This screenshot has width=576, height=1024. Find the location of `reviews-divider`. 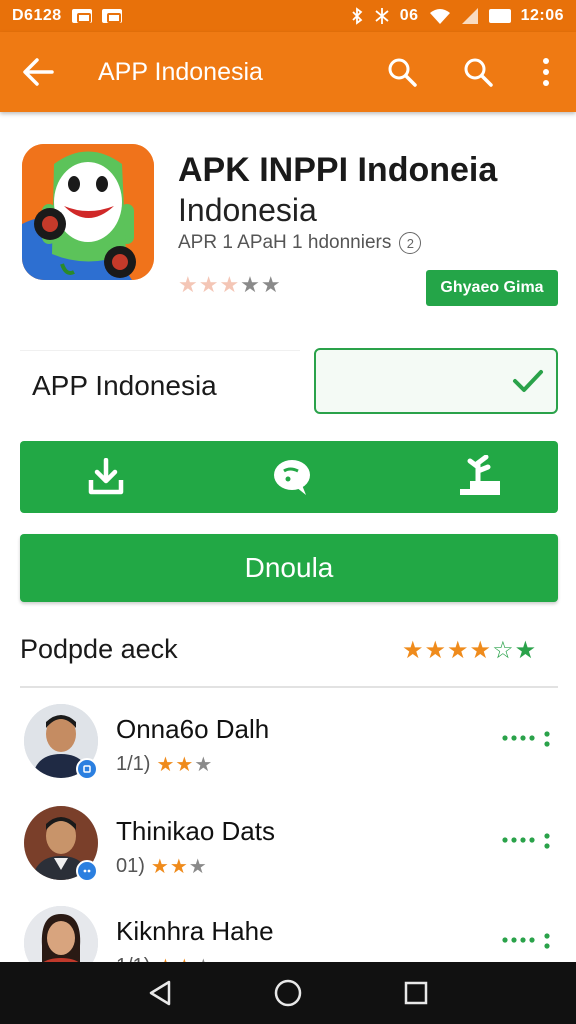

reviews-divider is located at coordinates (289, 687).